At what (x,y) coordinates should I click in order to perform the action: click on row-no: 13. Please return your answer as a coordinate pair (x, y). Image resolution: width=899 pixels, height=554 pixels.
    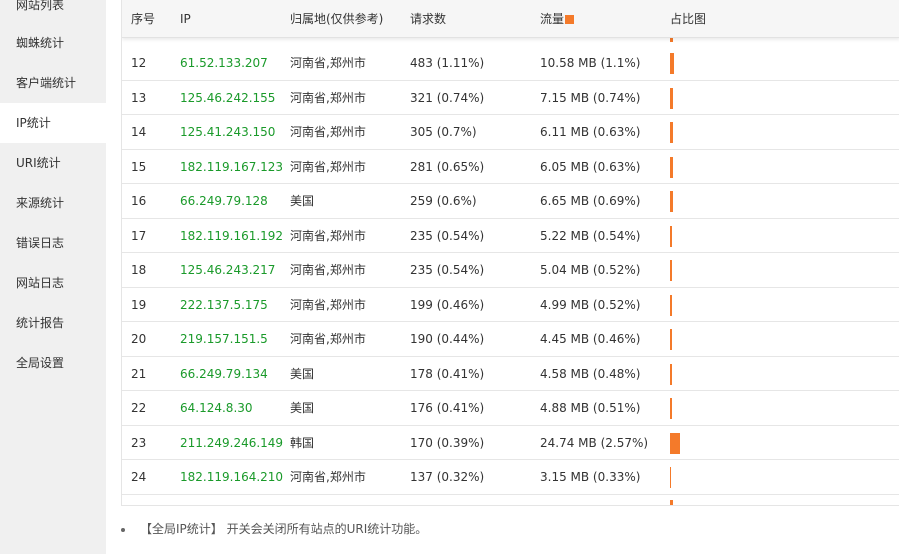
    Looking at the image, I should click on (139, 97).